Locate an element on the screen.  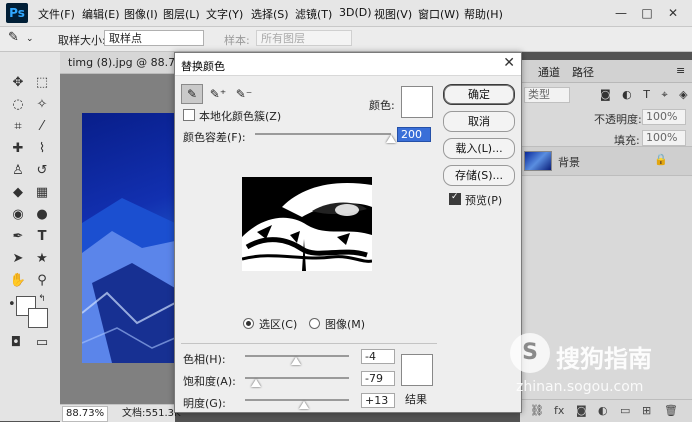
opacity-field: 100% is located at coordinates (664, 117).